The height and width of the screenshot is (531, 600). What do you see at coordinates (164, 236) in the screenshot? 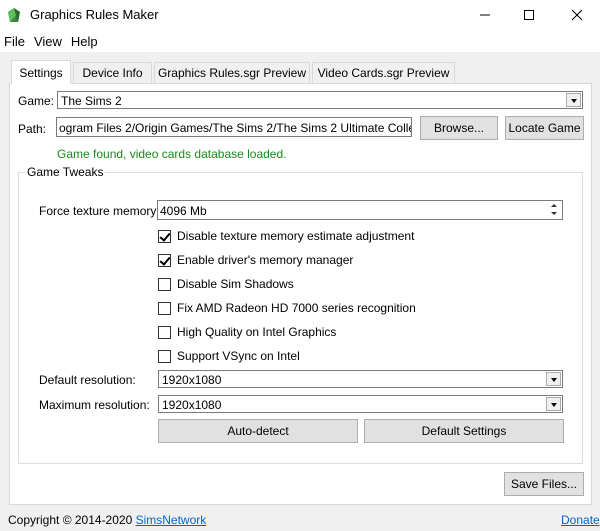
I see `checkbox-disable-texture-estimate` at bounding box center [164, 236].